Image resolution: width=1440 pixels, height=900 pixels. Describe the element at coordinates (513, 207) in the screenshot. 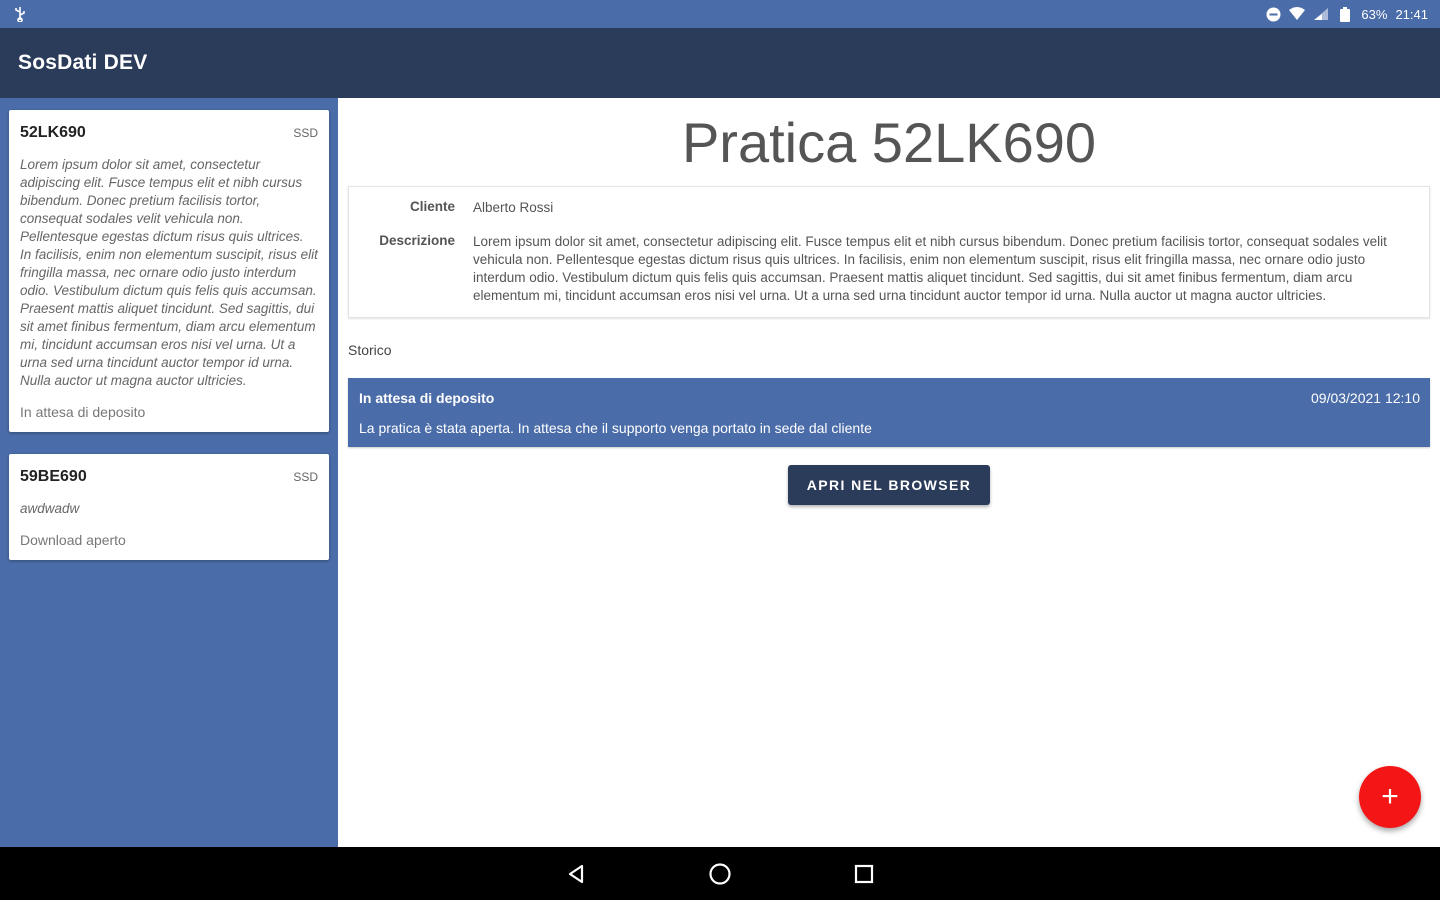

I see `client-value: Alberto Rossi` at that location.